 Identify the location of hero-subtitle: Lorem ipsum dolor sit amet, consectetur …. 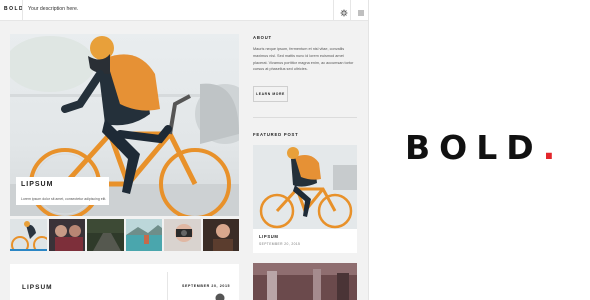
(64, 199).